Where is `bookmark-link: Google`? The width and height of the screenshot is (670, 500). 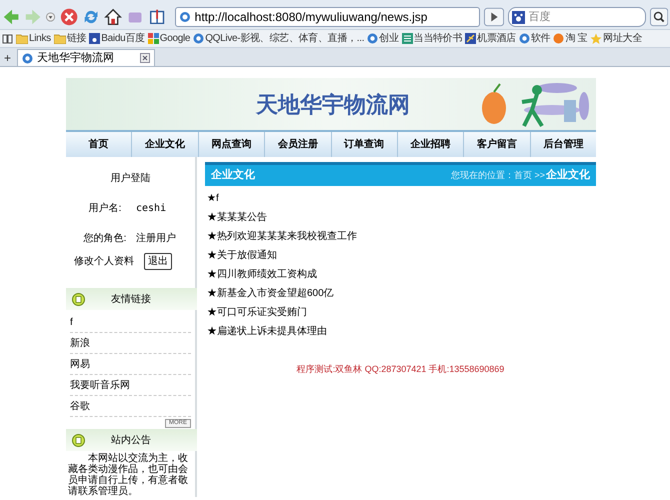
bookmark-link: Google is located at coordinates (169, 38).